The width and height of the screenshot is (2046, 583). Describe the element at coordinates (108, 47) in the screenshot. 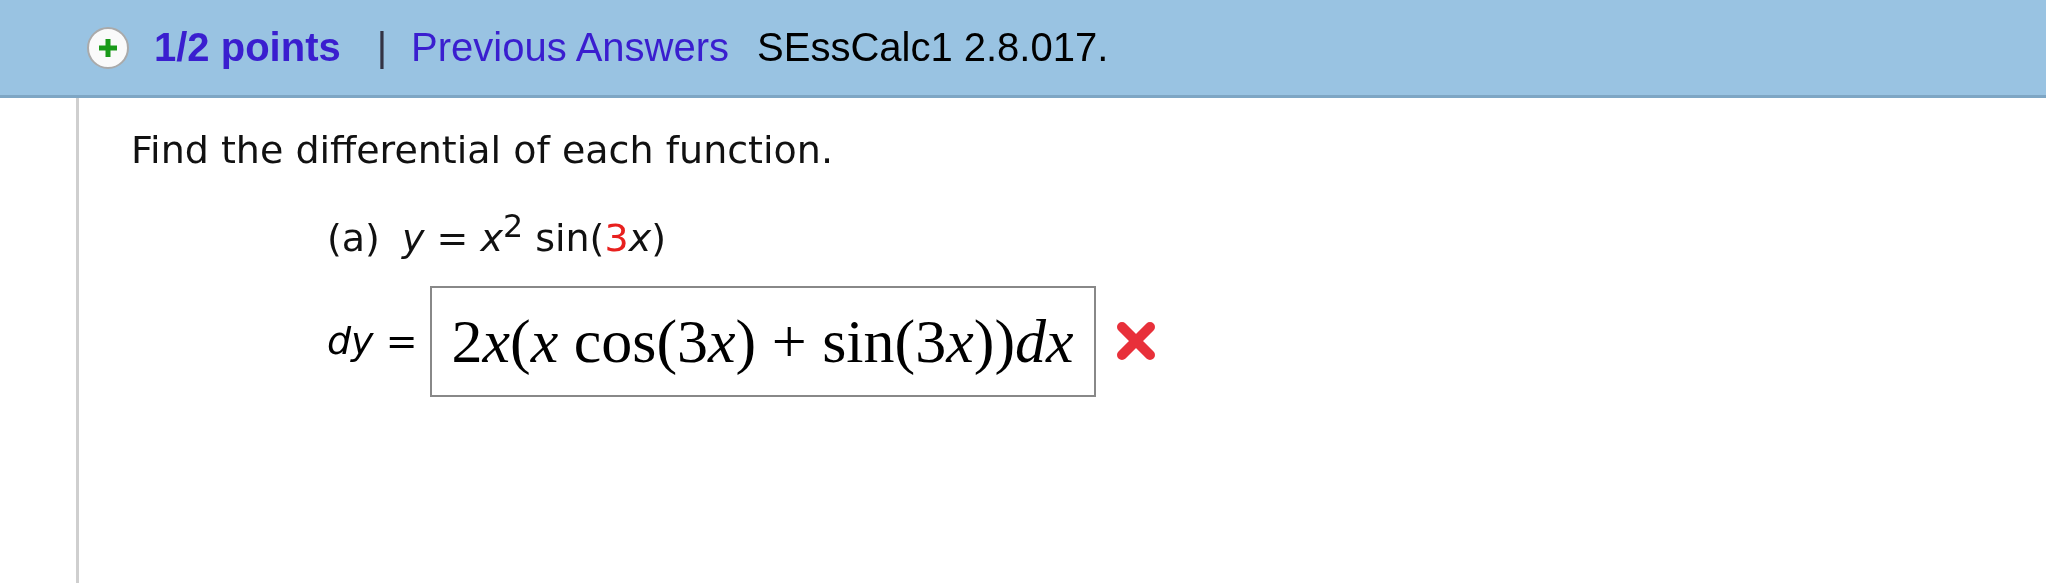

I see `plus-icon` at that location.